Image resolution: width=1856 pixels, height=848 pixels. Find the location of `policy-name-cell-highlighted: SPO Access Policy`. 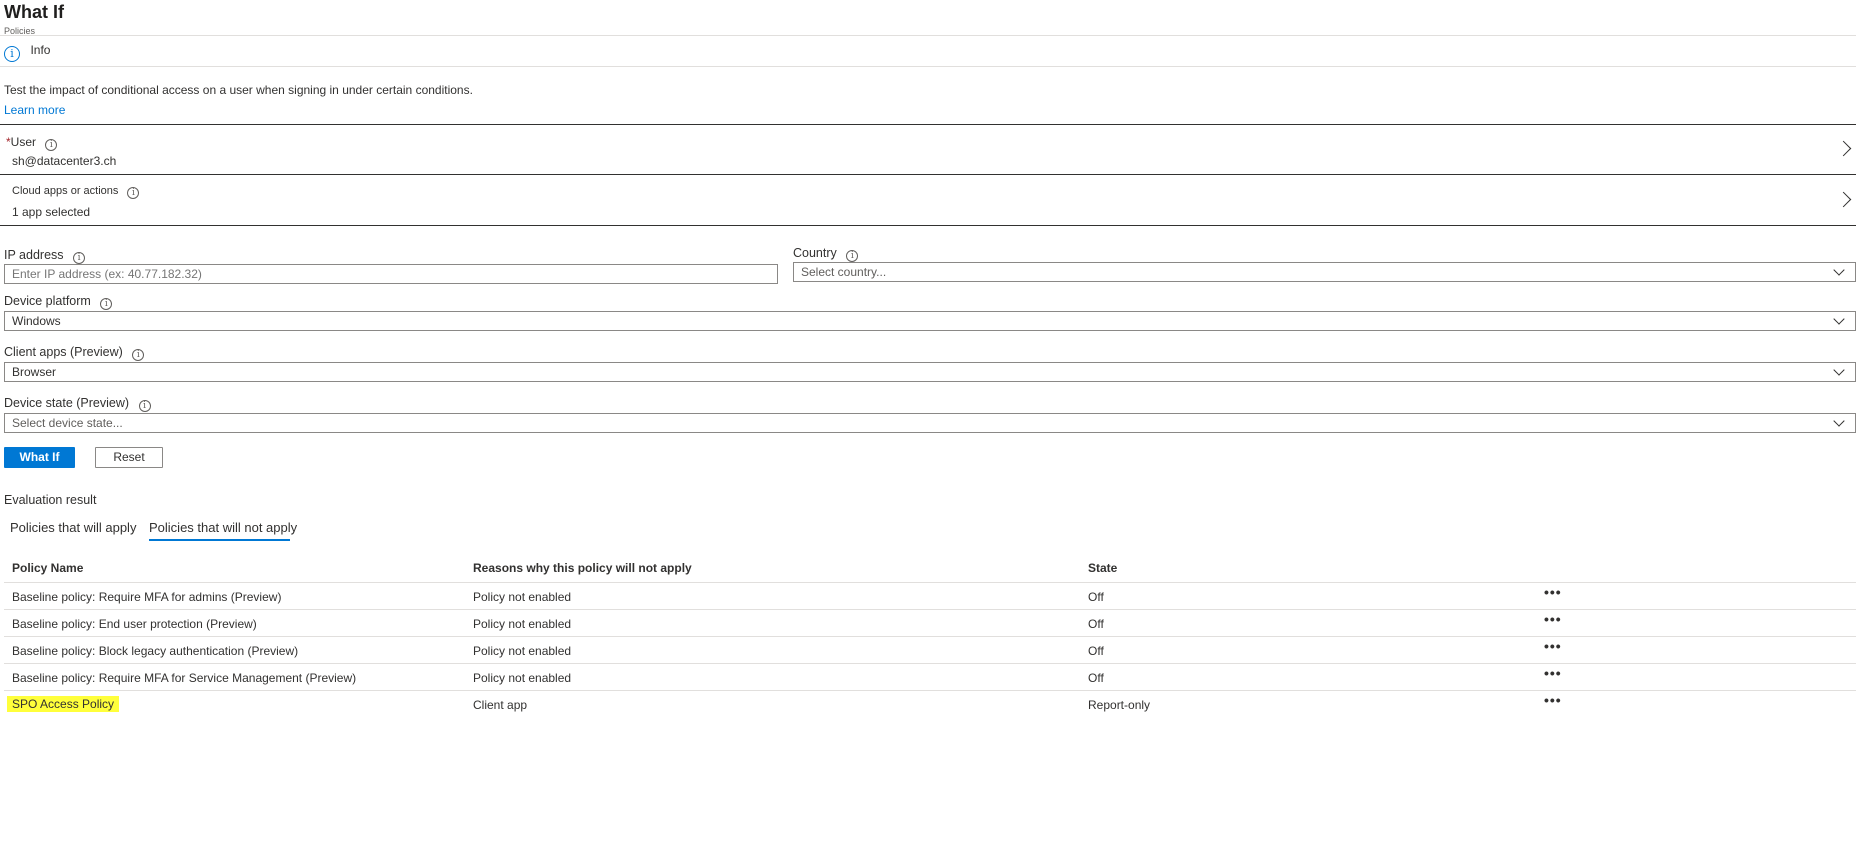

policy-name-cell-highlighted: SPO Access Policy is located at coordinates (63, 704).